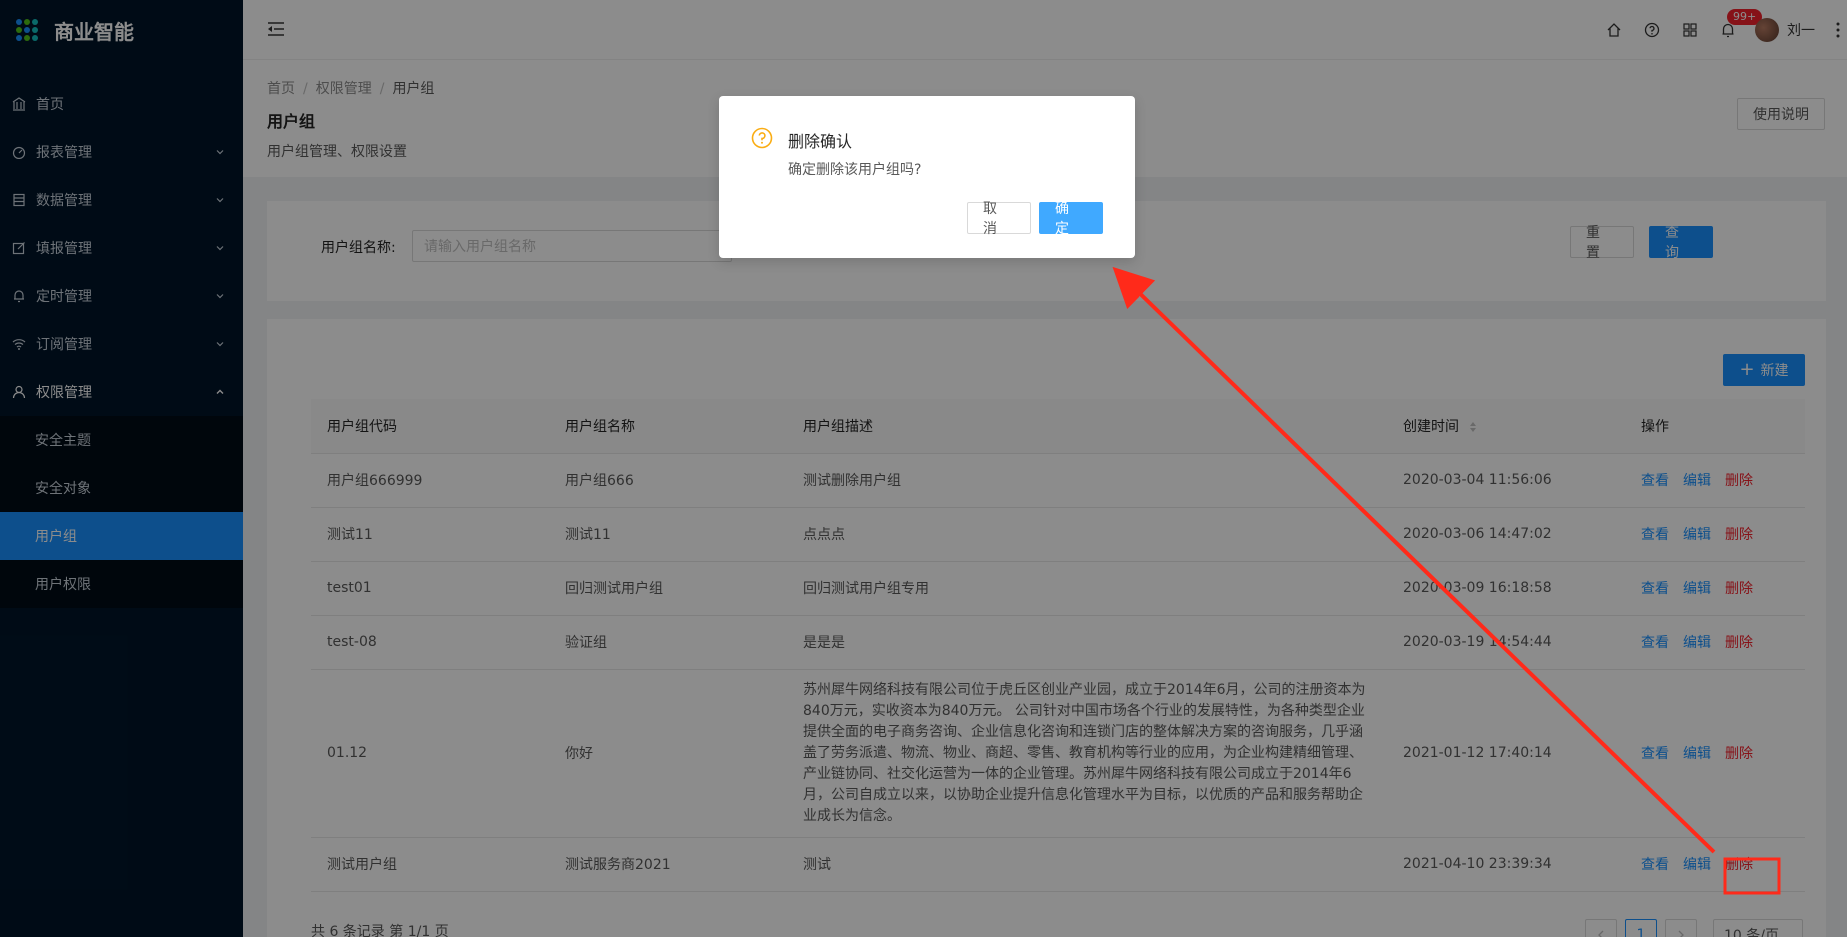 Image resolution: width=1847 pixels, height=937 pixels. Describe the element at coordinates (999, 219) in the screenshot. I see `cancel-button: 取 消` at that location.